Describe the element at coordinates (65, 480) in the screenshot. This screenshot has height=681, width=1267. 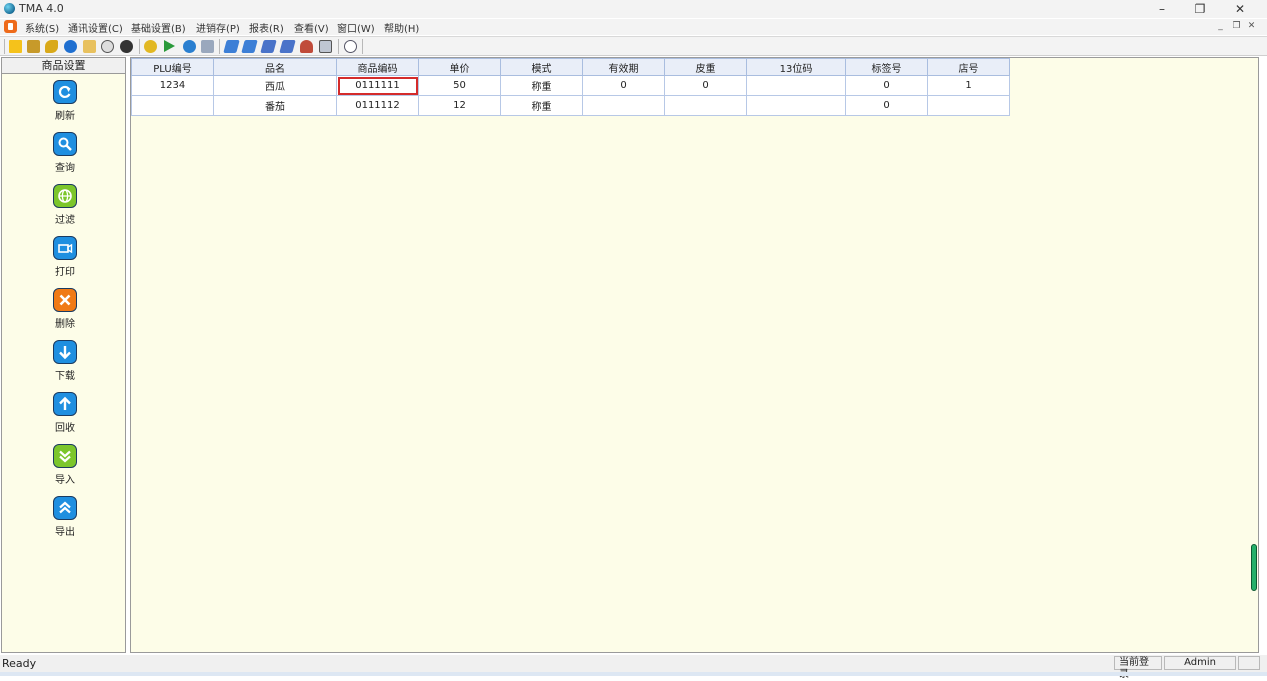
I see `import-label: 导入` at that location.